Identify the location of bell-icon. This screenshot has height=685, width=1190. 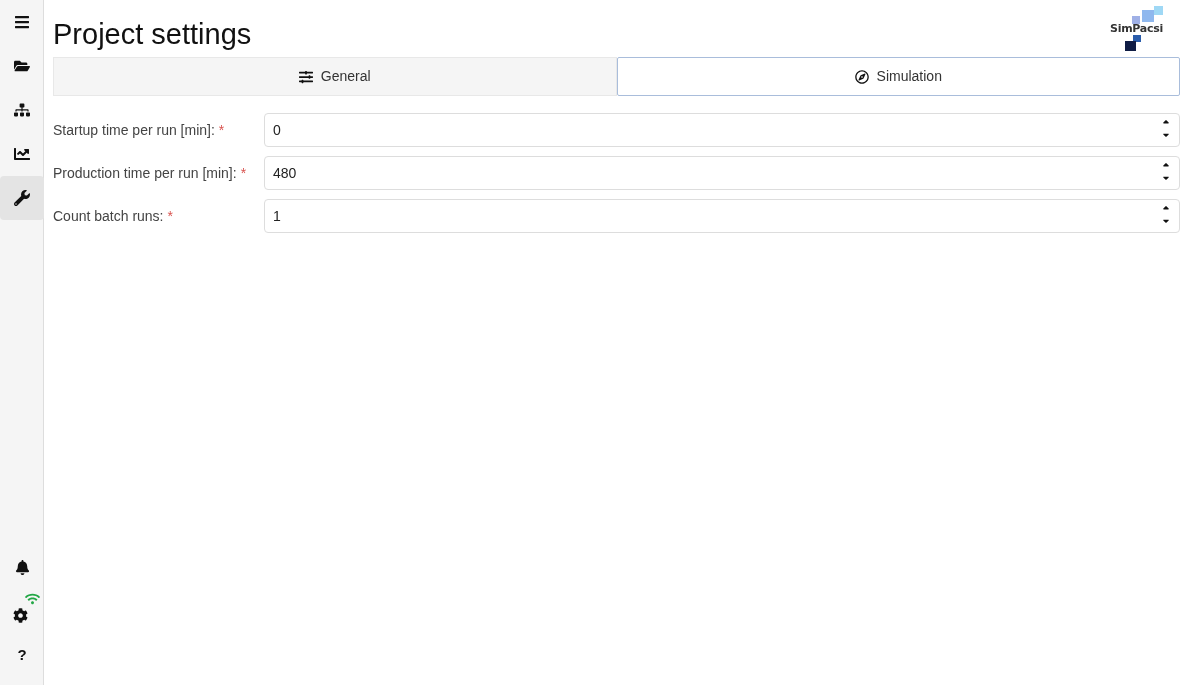
(22, 567).